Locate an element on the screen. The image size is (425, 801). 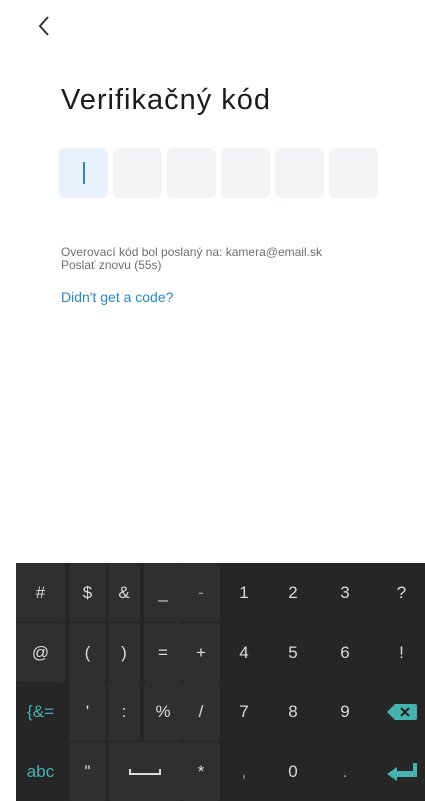
key-ampersand: & is located at coordinates (124, 592).